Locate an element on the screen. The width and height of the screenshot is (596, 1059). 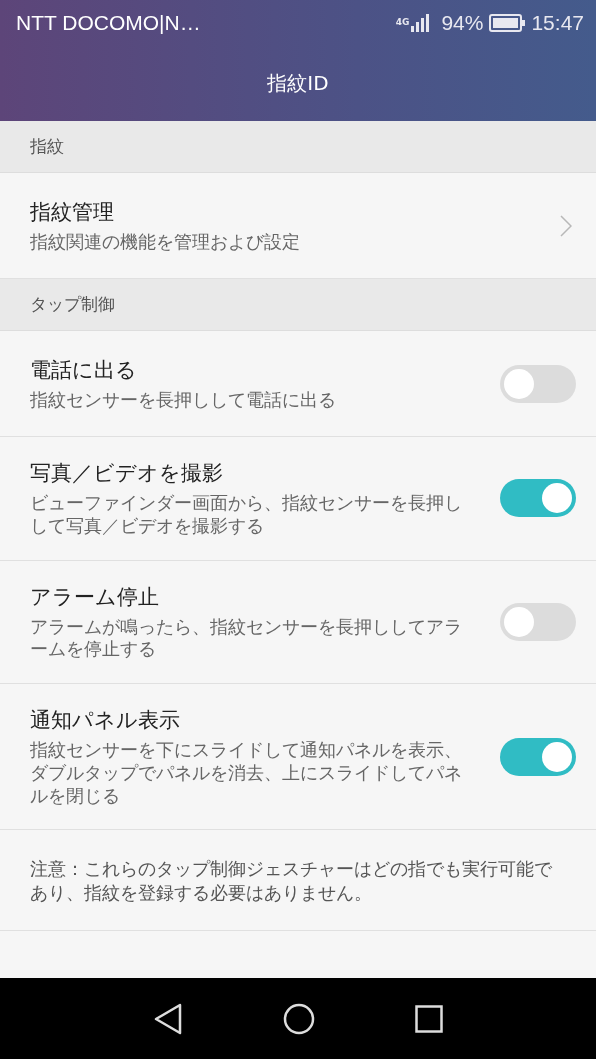
setting-title: アラーム停止 is located at coordinates (95, 597).